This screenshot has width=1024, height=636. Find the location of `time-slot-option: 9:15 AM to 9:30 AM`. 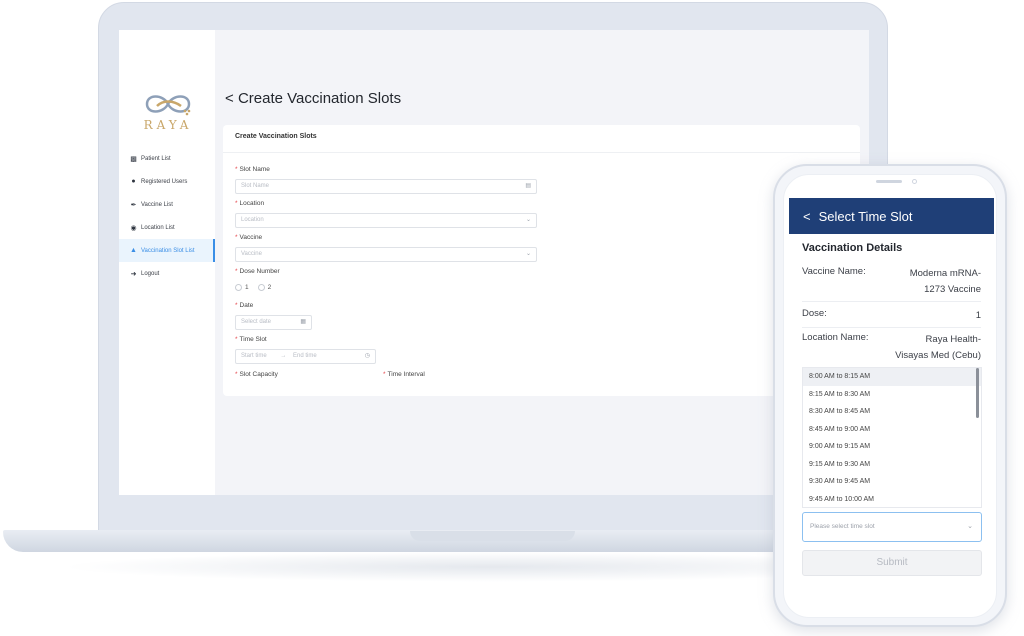

time-slot-option: 9:15 AM to 9:30 AM is located at coordinates (892, 465).